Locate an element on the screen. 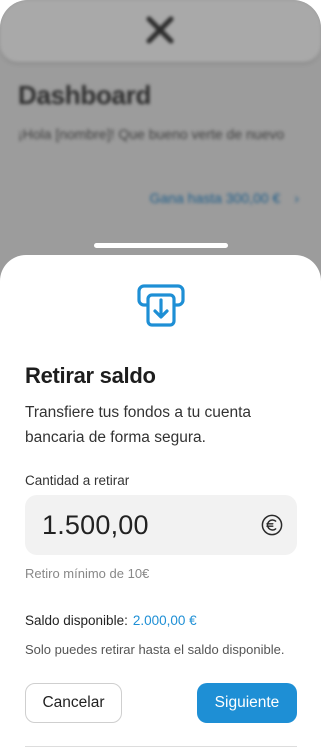 Image resolution: width=321 pixels, height=750 pixels. sheet-drag-handle is located at coordinates (161, 245).